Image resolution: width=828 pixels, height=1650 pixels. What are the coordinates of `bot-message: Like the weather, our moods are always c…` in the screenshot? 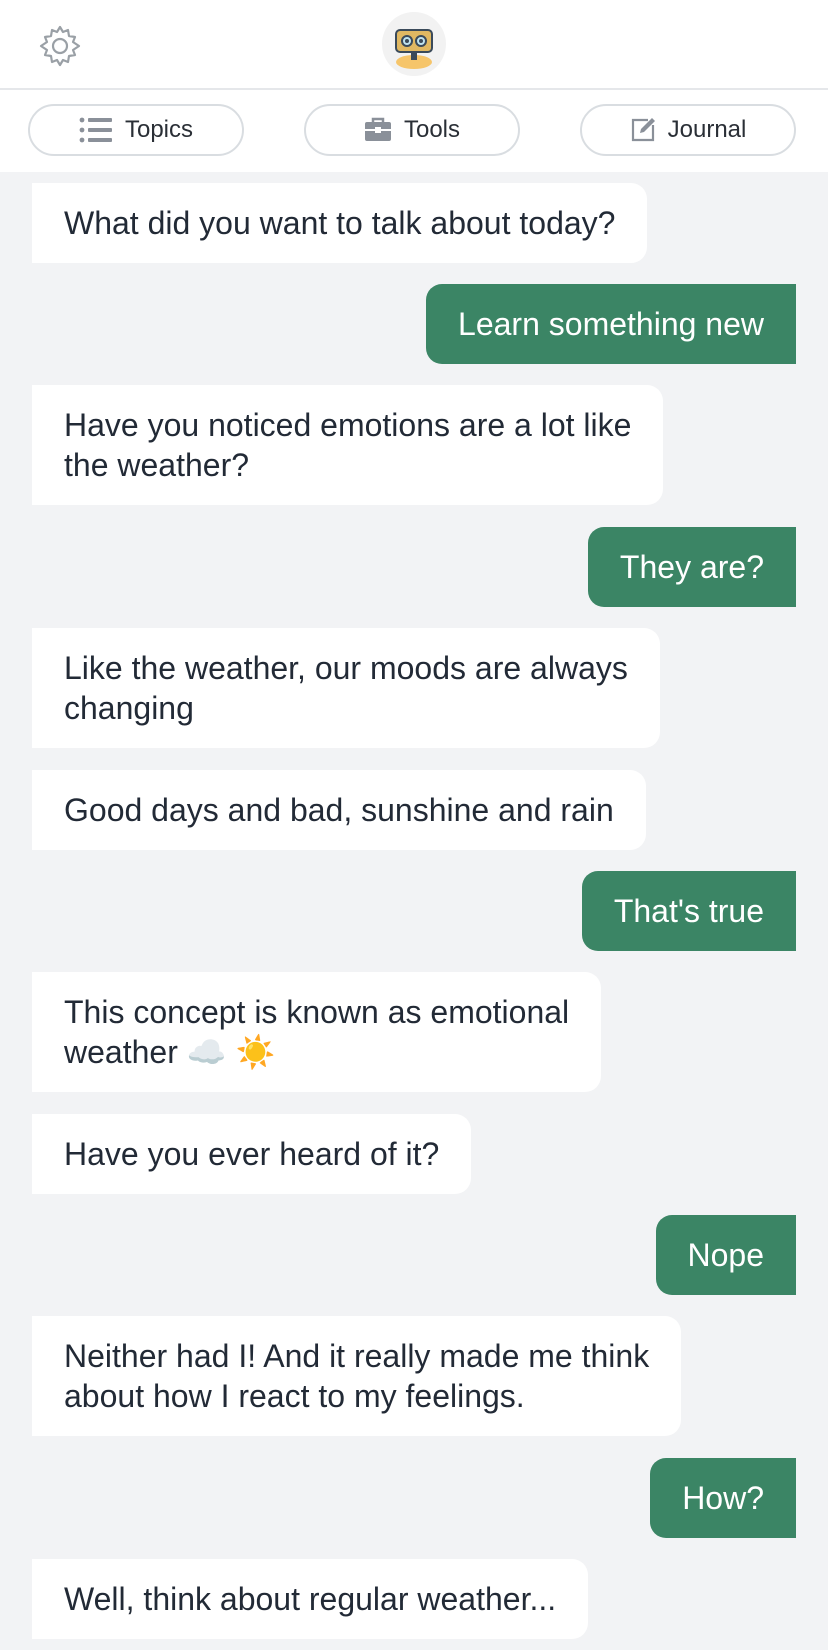 It's located at (346, 688).